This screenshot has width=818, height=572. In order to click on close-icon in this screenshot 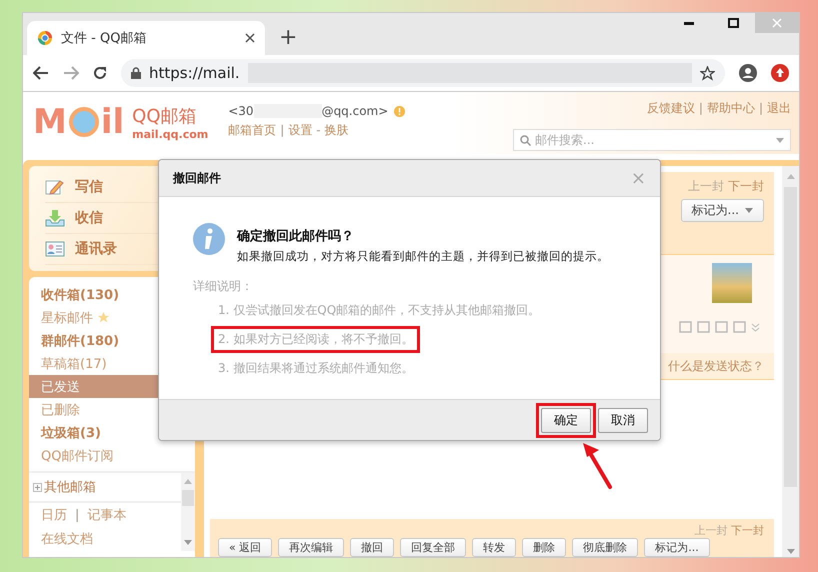, I will do `click(250, 38)`.